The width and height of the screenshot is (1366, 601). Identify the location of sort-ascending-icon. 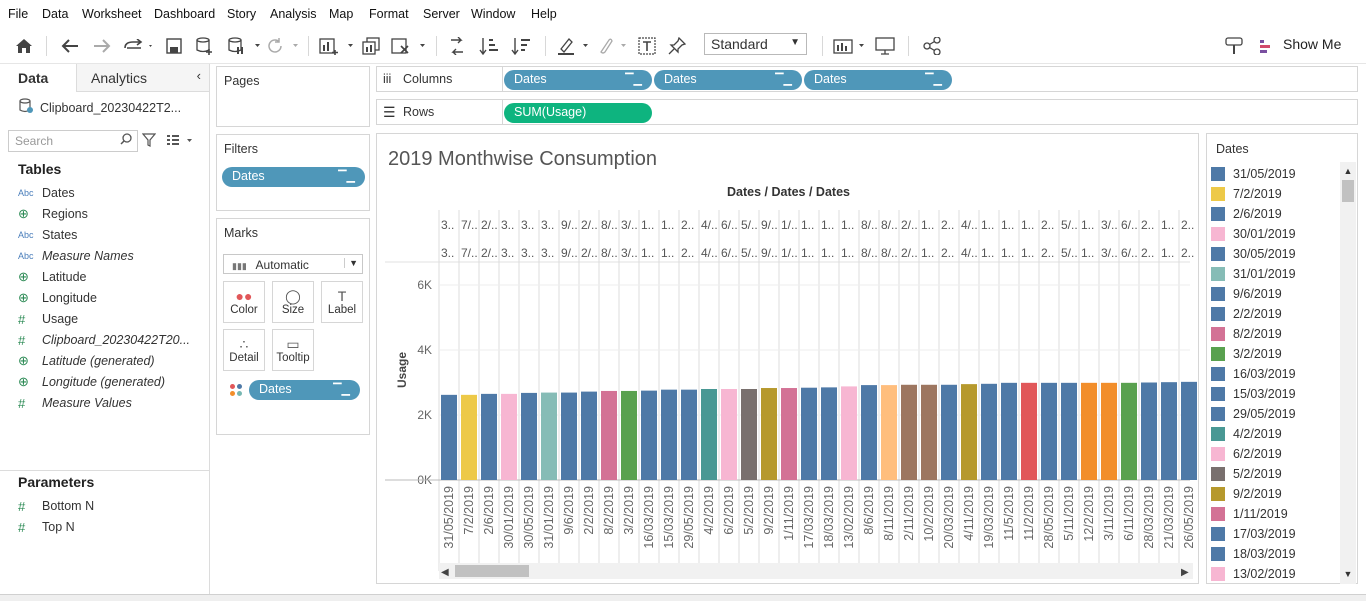
(489, 46).